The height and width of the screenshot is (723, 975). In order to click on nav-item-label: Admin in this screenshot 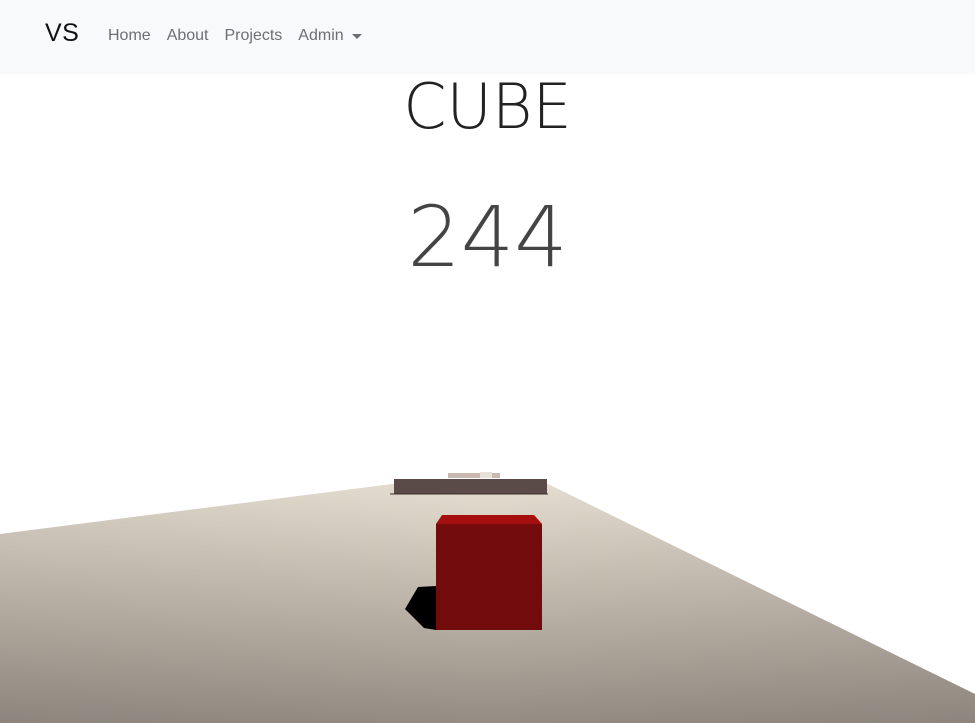, I will do `click(321, 35)`.